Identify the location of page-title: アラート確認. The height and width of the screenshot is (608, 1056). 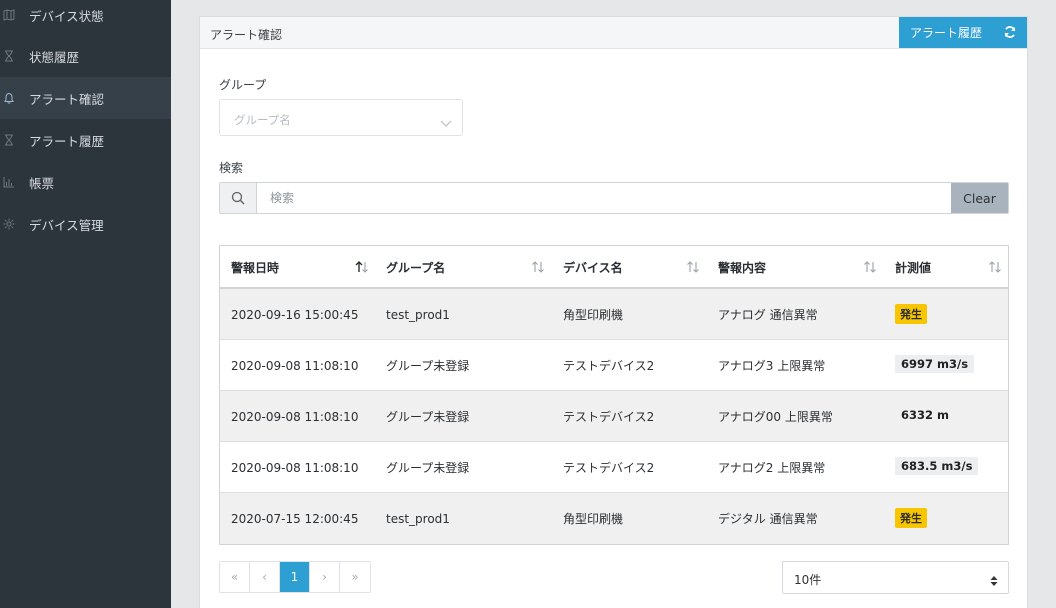
(246, 35).